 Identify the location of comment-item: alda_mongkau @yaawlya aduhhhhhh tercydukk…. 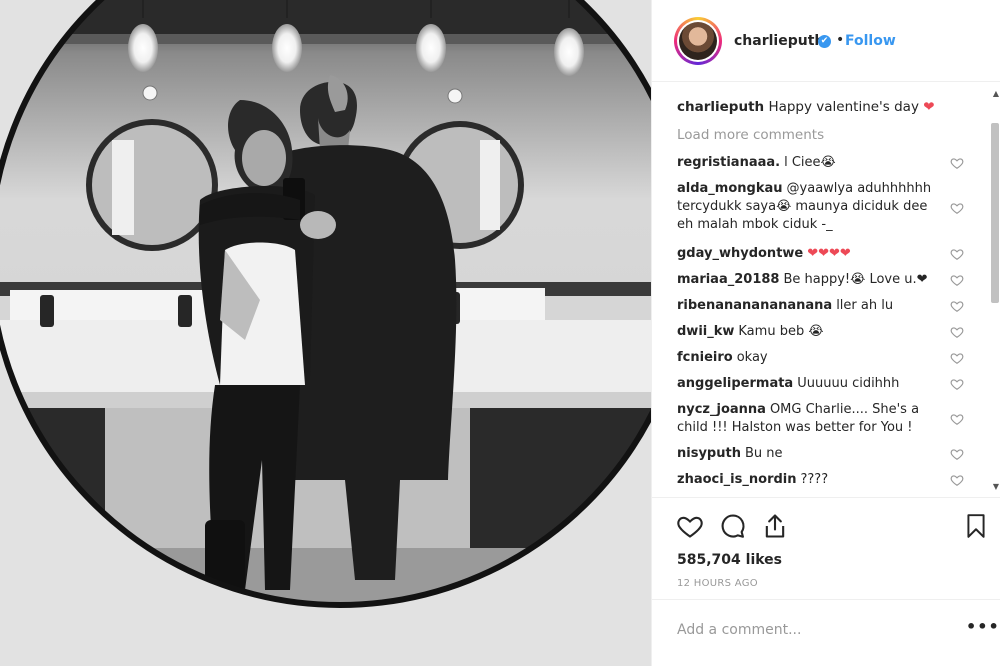
(807, 207).